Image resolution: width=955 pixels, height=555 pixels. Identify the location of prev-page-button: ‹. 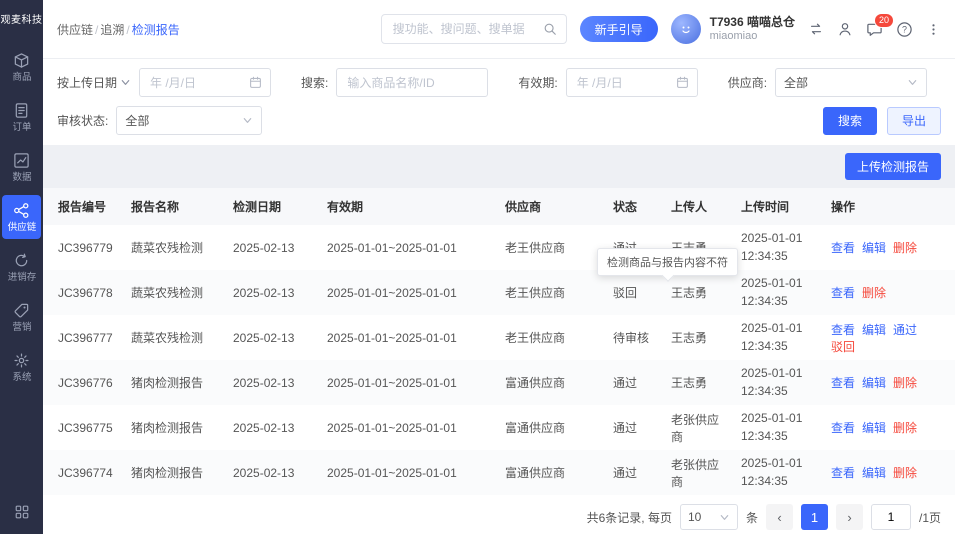
(779, 517).